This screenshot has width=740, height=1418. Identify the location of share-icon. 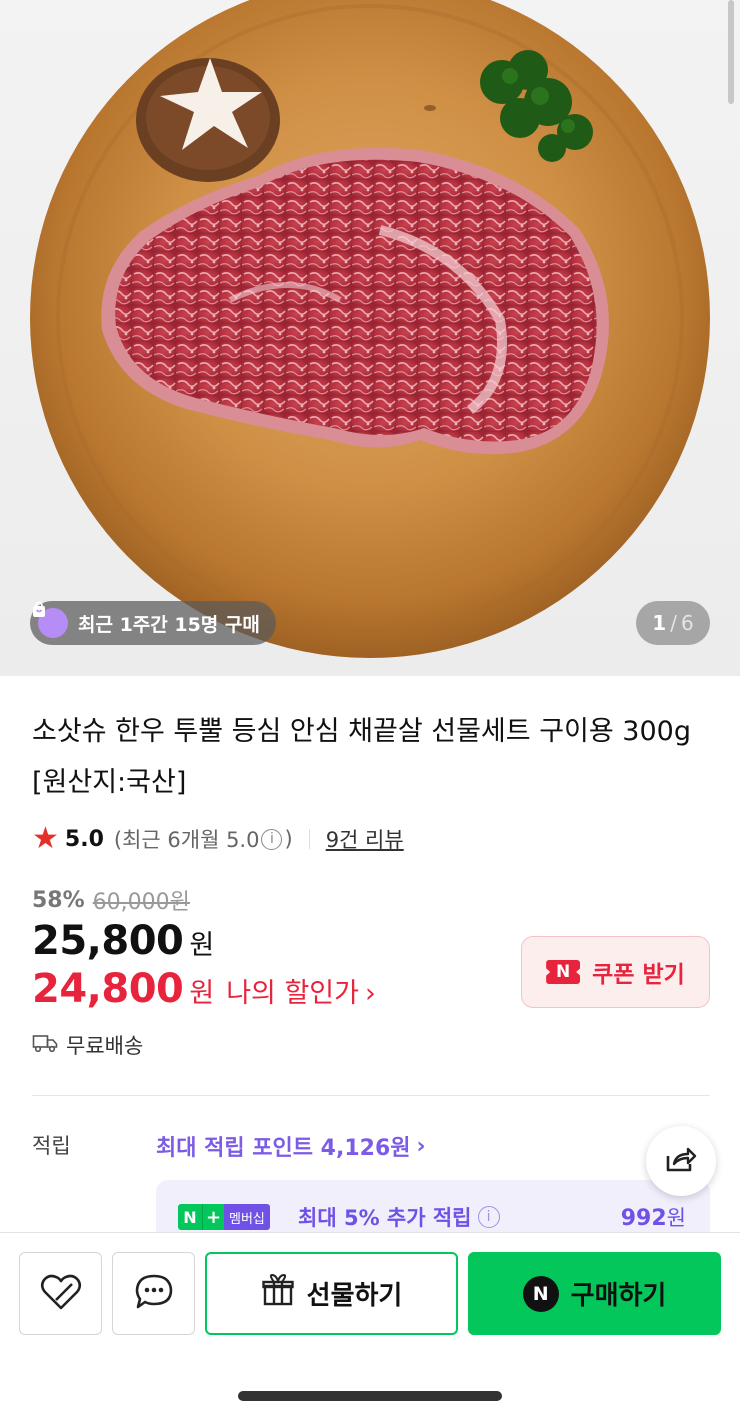
(681, 1161).